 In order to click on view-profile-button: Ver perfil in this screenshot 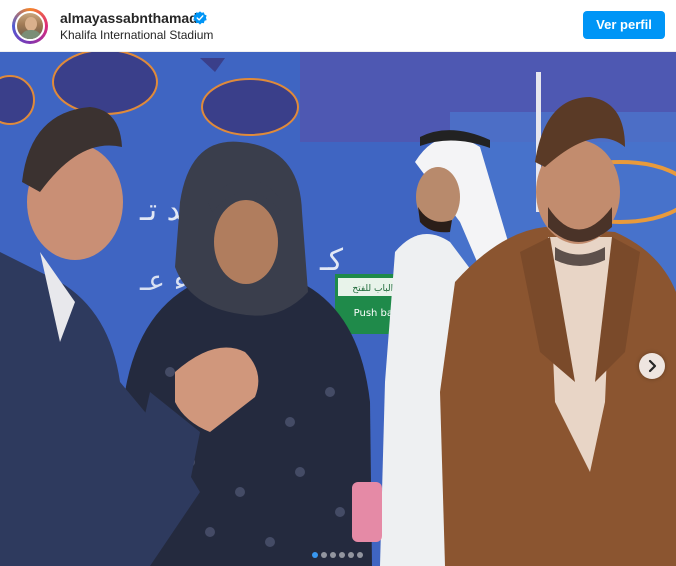, I will do `click(624, 25)`.